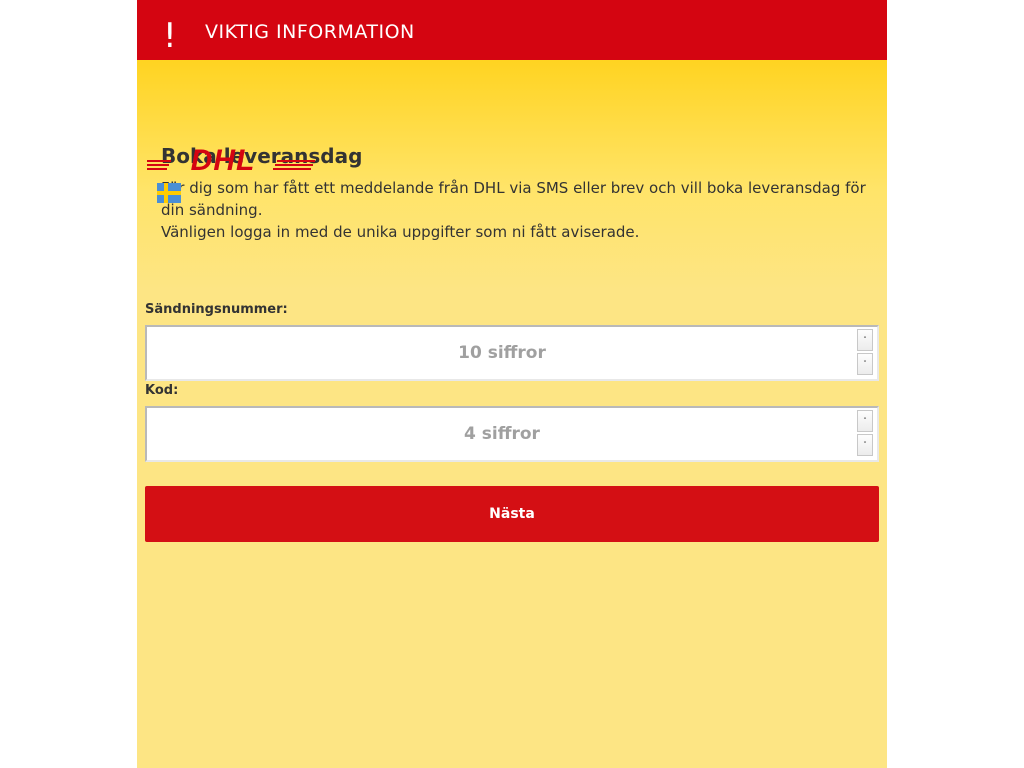  Describe the element at coordinates (216, 309) in the screenshot. I see `shipment-number-label: Sändningsnummer:` at that location.